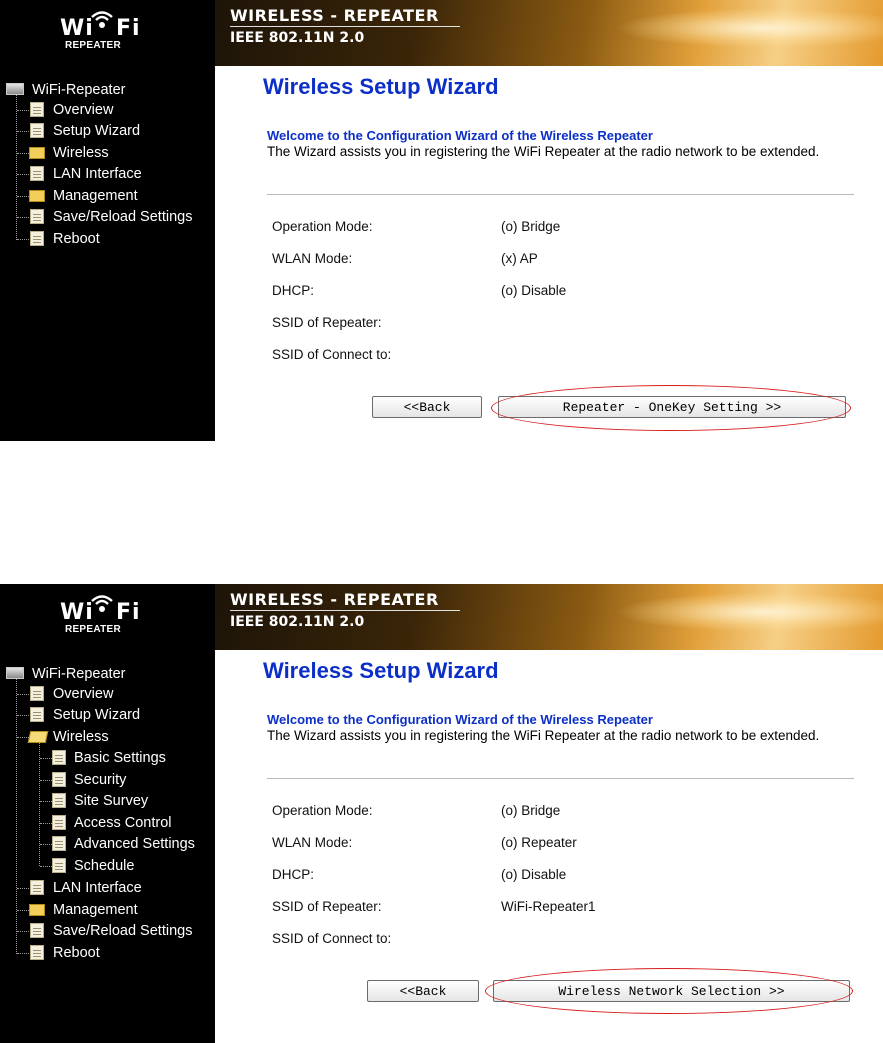  What do you see at coordinates (548, 906) in the screenshot?
I see `field-value-ssid-repeater: WiFi-Repeater1` at bounding box center [548, 906].